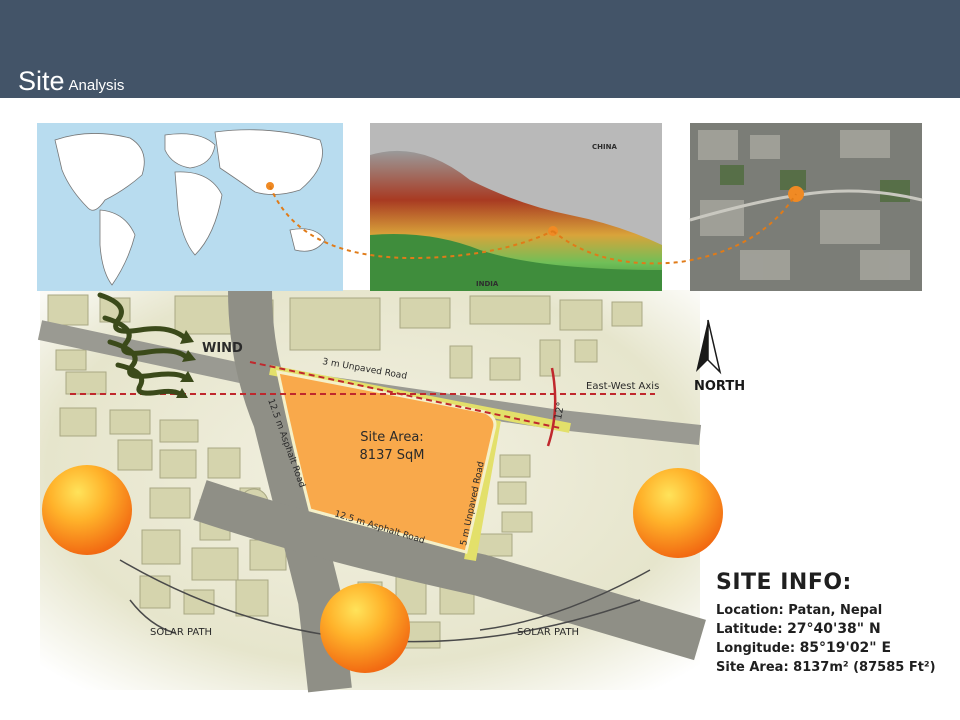  I want to click on latitude-value: 27°40'38" N, so click(834, 629).